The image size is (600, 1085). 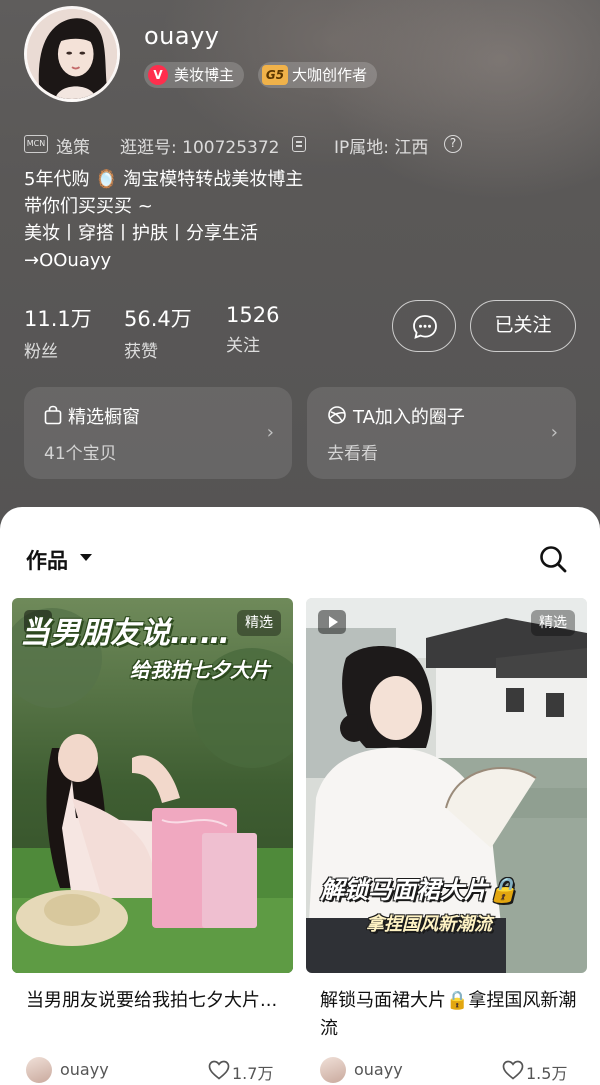 What do you see at coordinates (41, 352) in the screenshot?
I see `stat-label: 粉丝` at bounding box center [41, 352].